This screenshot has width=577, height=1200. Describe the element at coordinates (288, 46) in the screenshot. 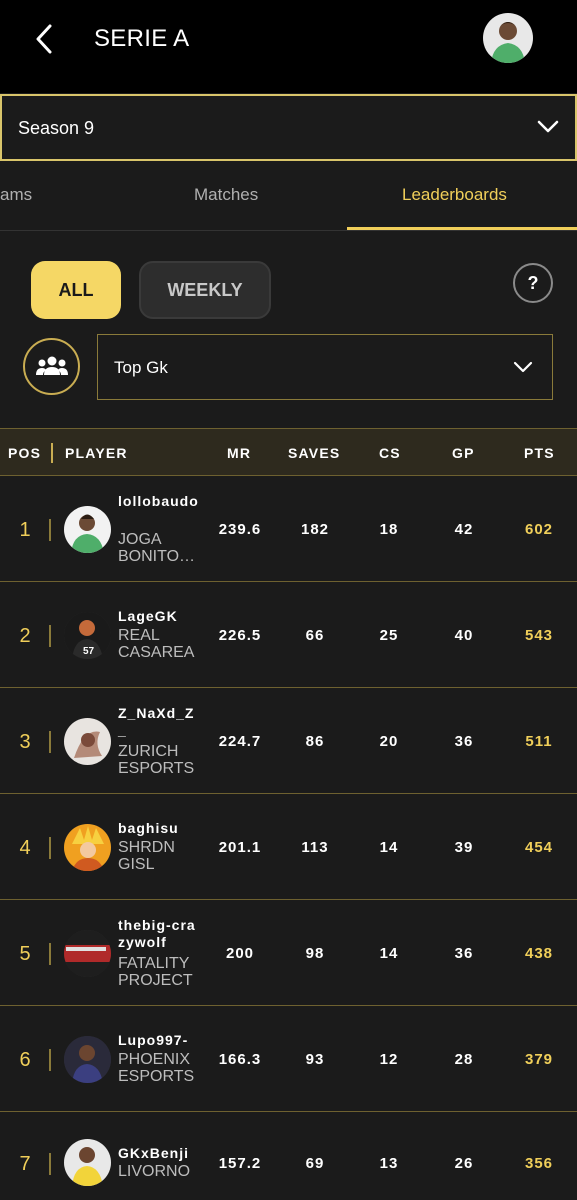

I see `app-header: SERIE A` at that location.